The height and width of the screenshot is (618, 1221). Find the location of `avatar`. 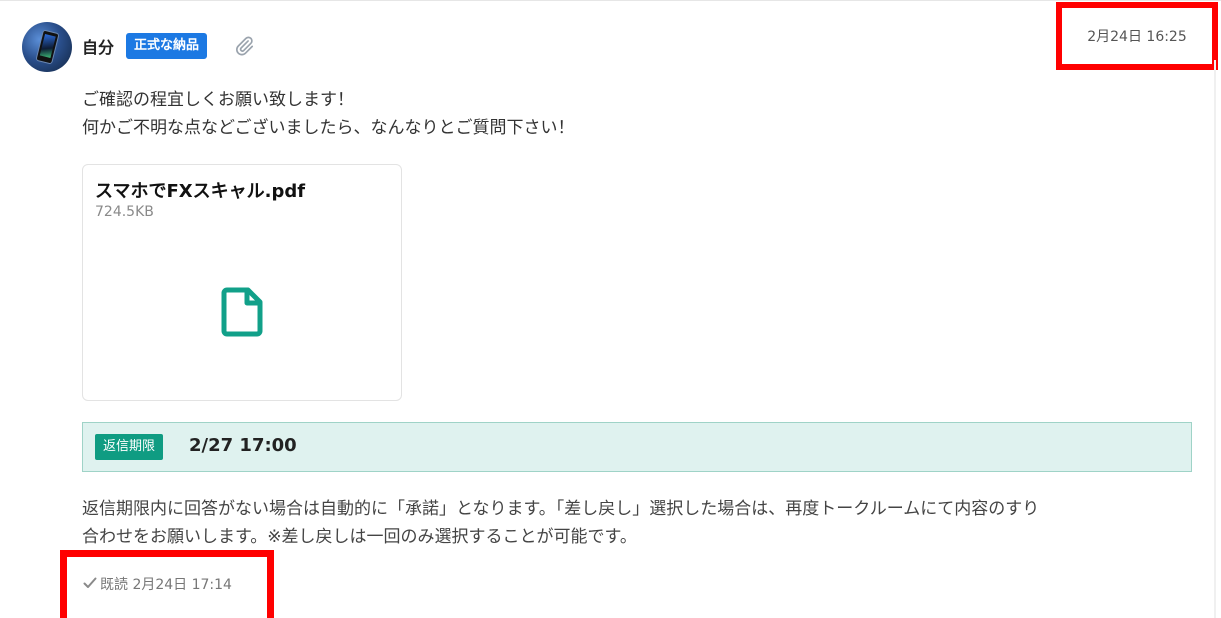

avatar is located at coordinates (47, 47).